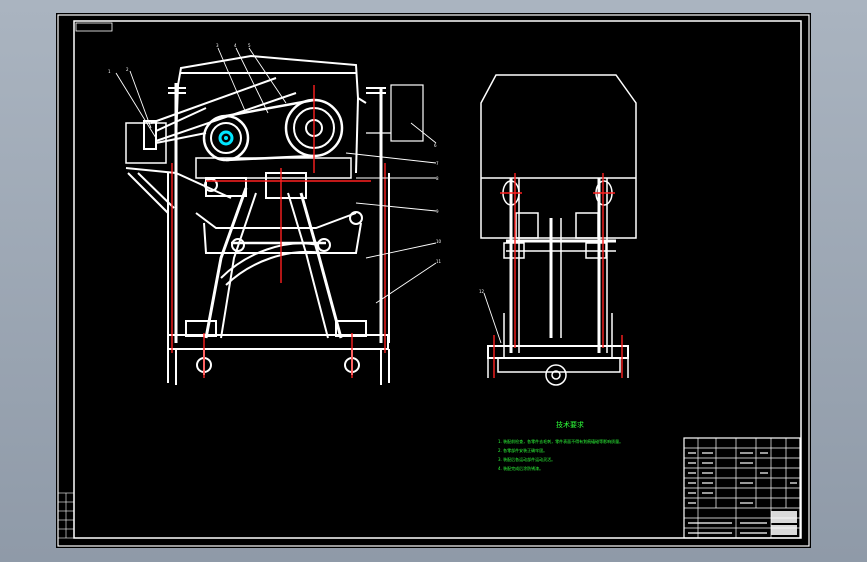 Image resolution: width=867 pixels, height=562 pixels. What do you see at coordinates (482, 291) in the screenshot?
I see `leader-number-side: 12` at bounding box center [482, 291].